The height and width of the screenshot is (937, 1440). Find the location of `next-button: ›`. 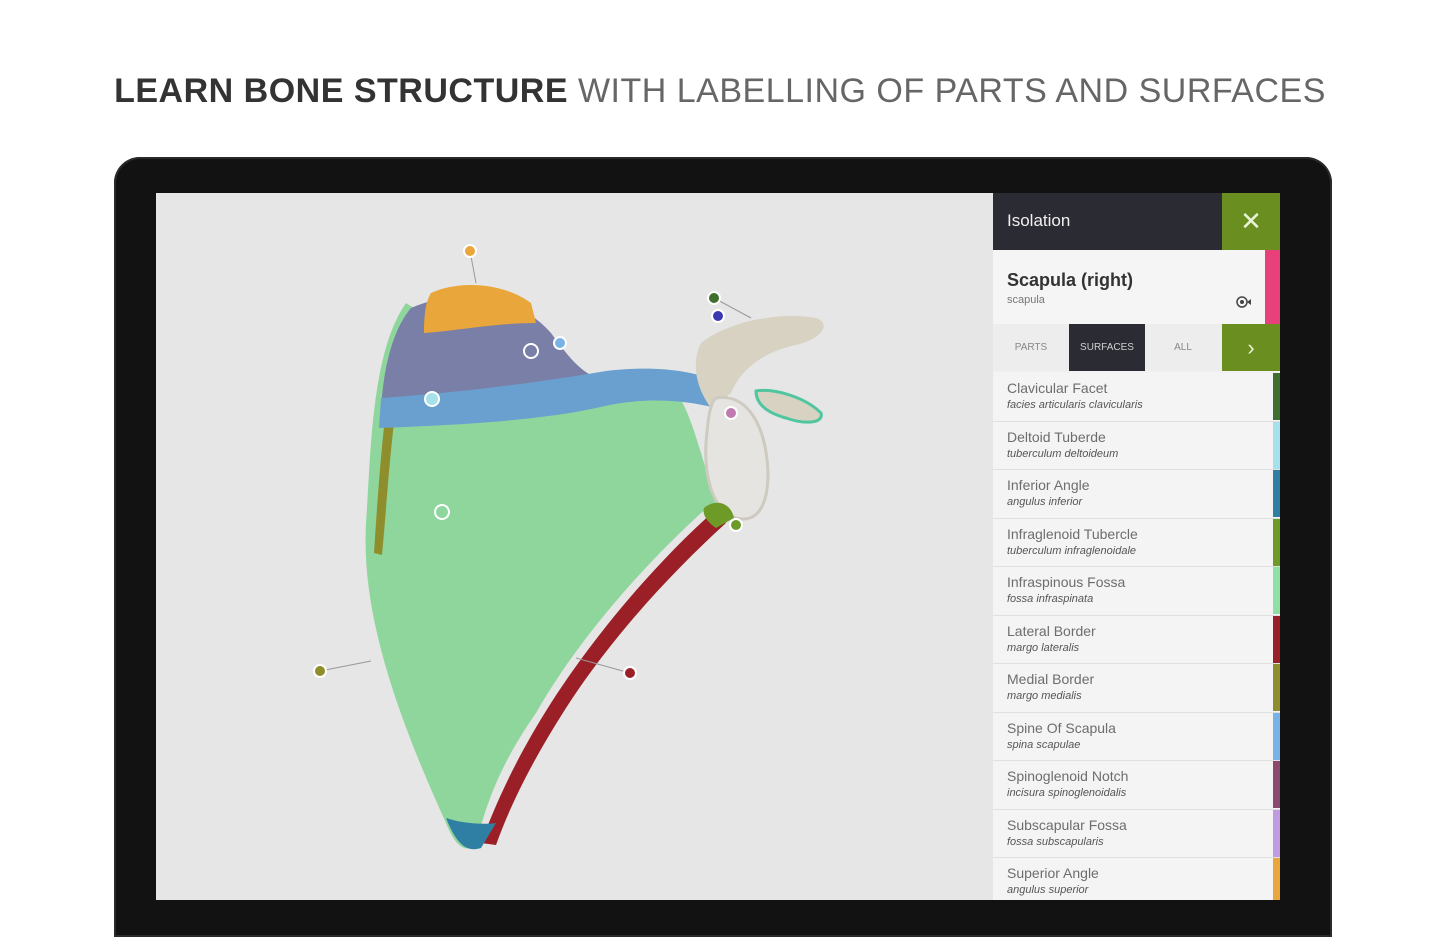

next-button: › is located at coordinates (1251, 347).